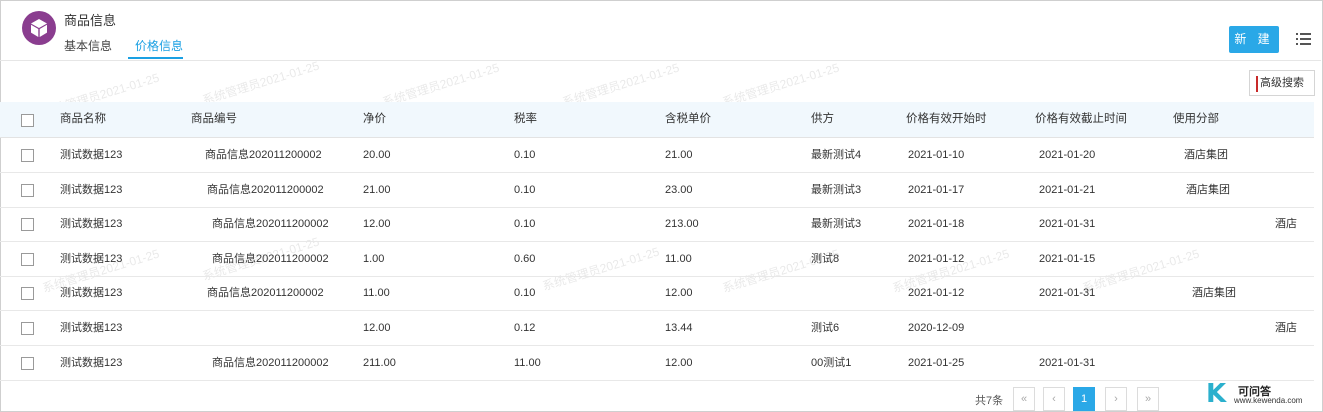 The width and height of the screenshot is (1323, 412). I want to click on cell-valid-start: 2020-12-09, so click(936, 328).